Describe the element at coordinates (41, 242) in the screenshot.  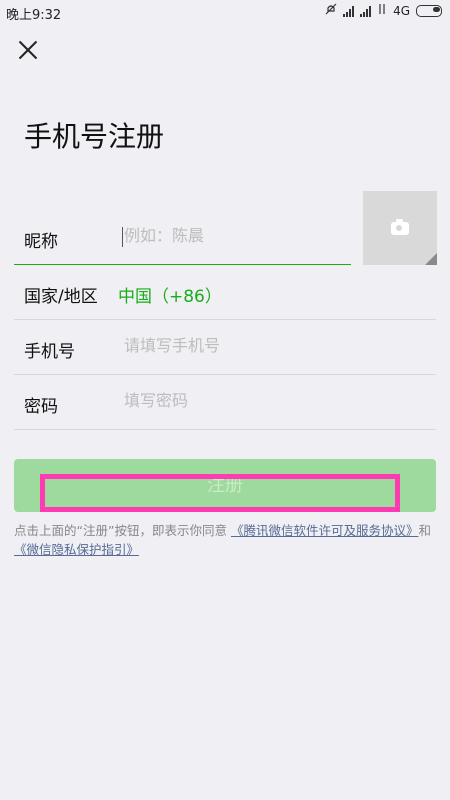
I see `nickname-label: 昵称` at that location.